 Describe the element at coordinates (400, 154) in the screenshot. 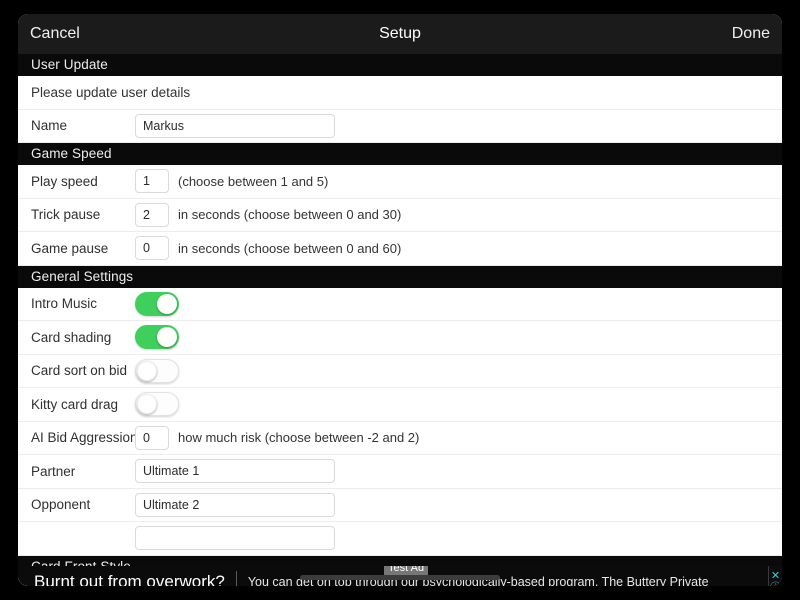

I see `section-header: Game Speed` at that location.